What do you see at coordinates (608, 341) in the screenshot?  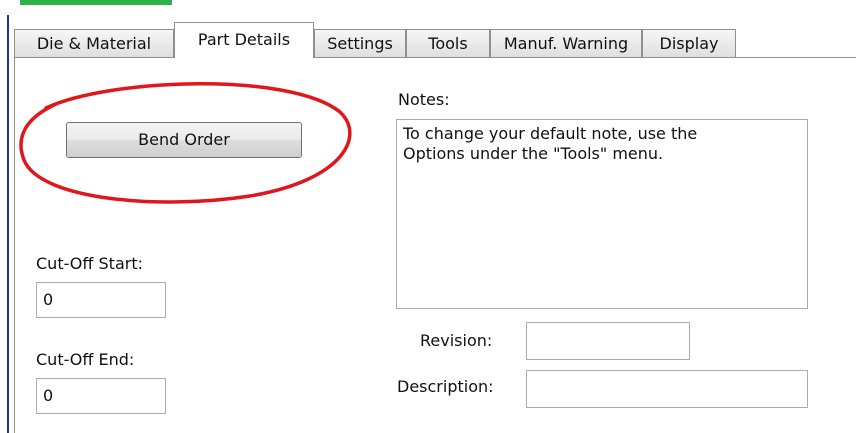 I see `revision-field` at bounding box center [608, 341].